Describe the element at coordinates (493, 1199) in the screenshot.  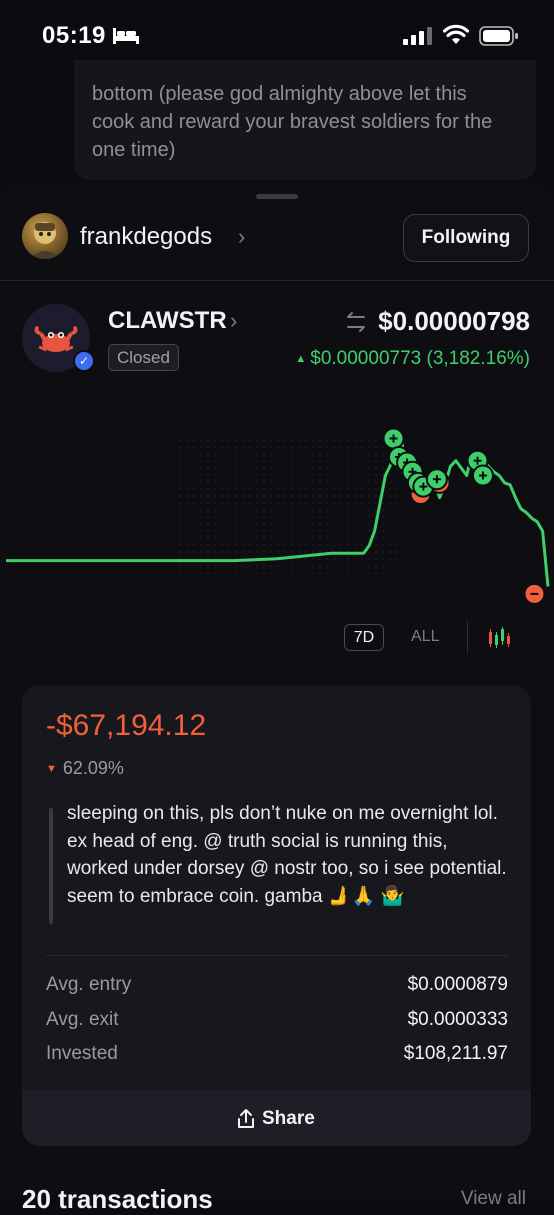
I see `view-all-link: View all` at that location.